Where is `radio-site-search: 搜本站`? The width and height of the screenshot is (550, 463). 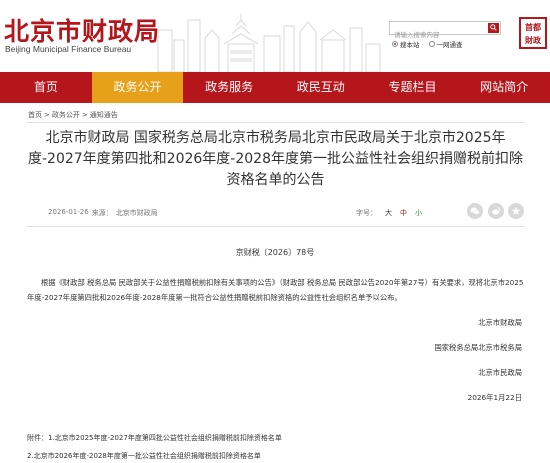 radio-site-search: 搜本站 is located at coordinates (406, 44).